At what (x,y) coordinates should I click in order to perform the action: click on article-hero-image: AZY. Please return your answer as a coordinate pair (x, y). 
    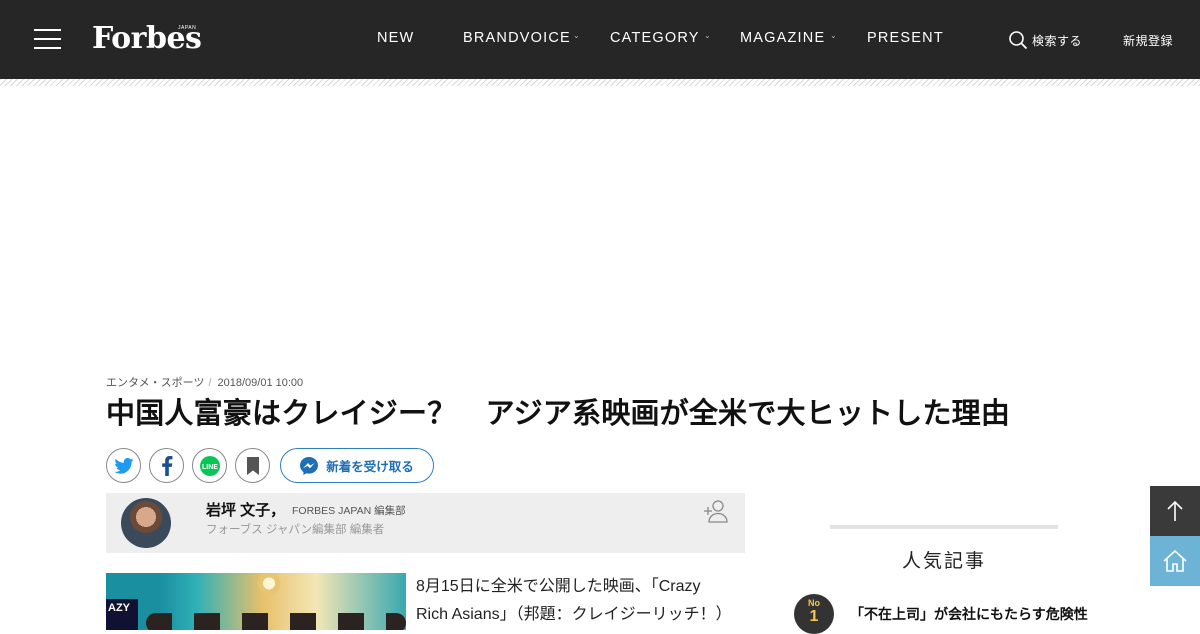
    Looking at the image, I should click on (256, 601).